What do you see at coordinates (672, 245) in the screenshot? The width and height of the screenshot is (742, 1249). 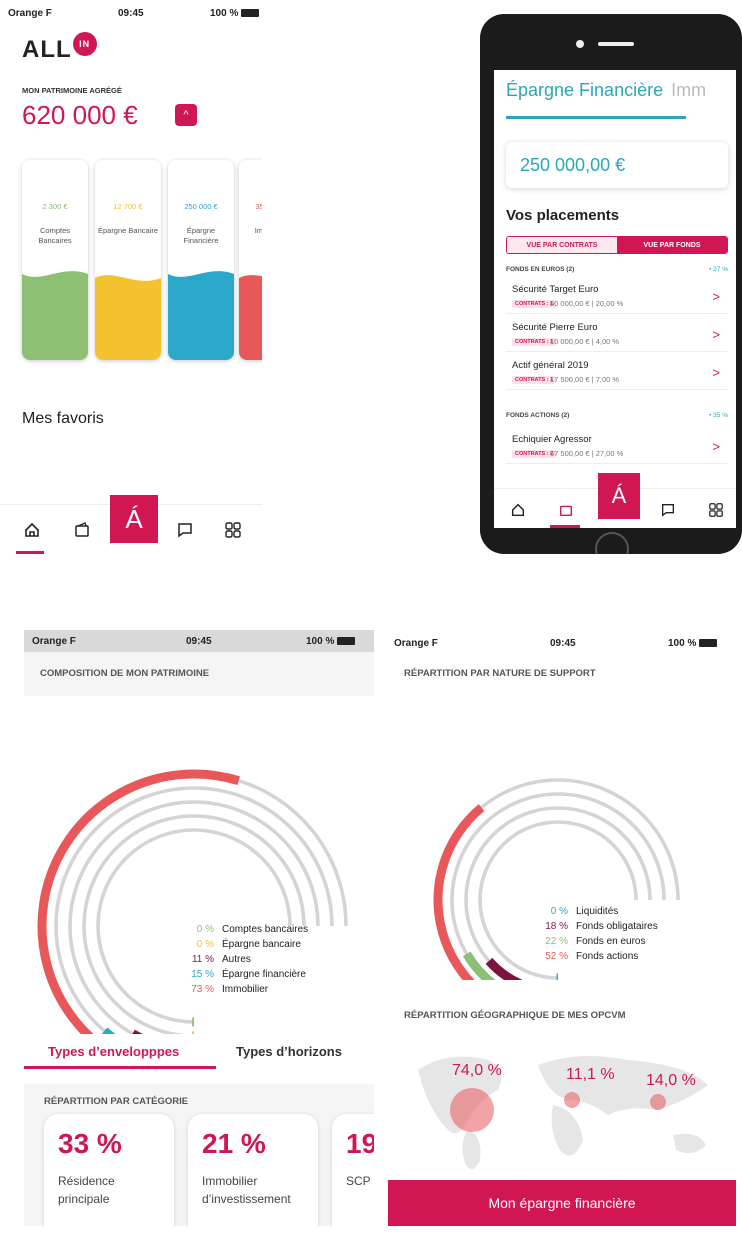 I see `view-fonds-button: VUE PAR FONDS` at bounding box center [672, 245].